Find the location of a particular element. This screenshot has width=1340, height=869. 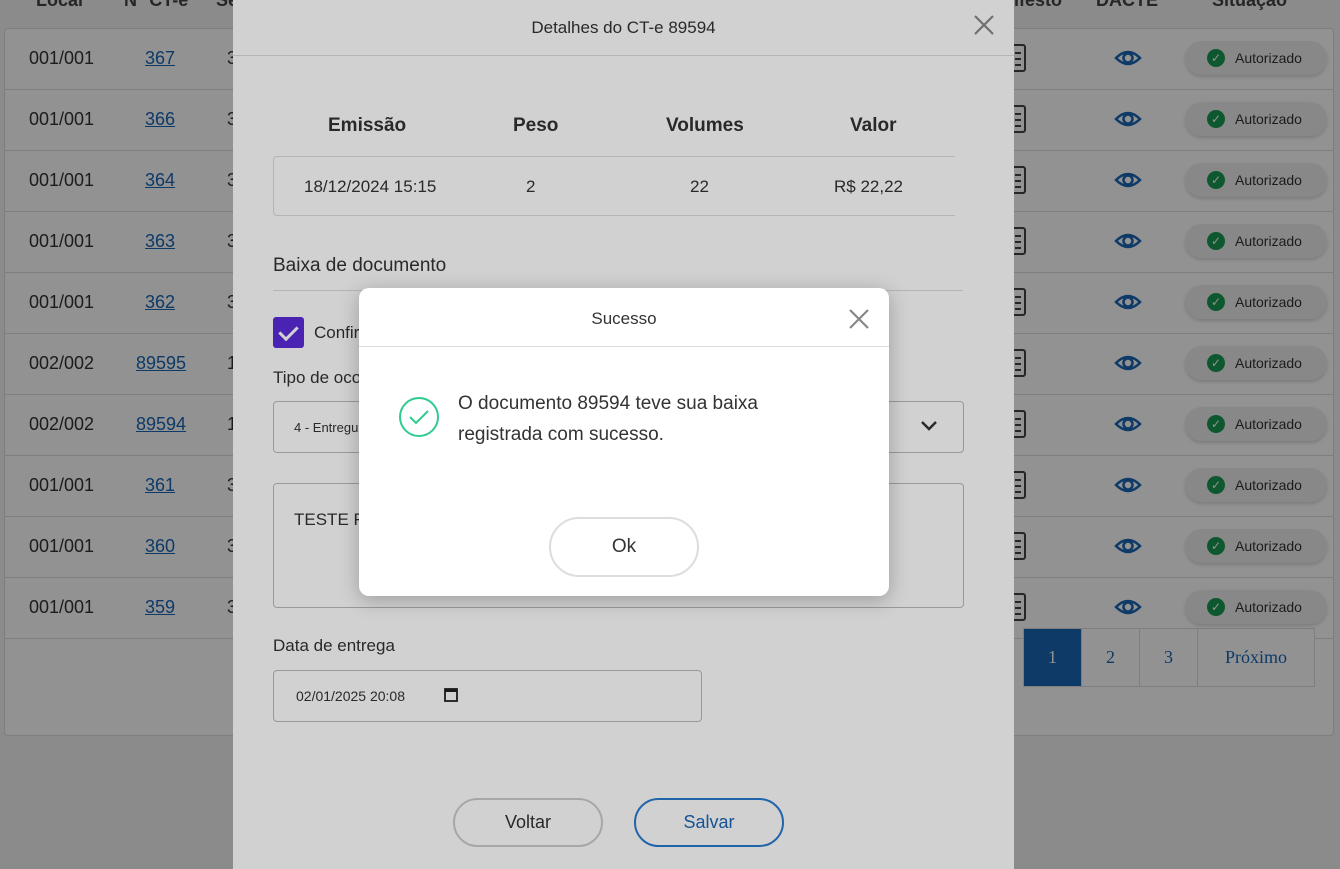

success-title: Sucesso is located at coordinates (624, 318).